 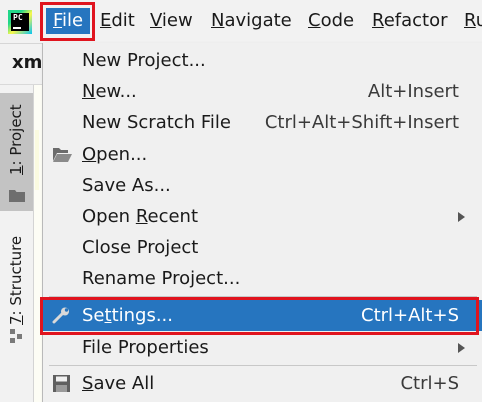 I want to click on tool-window-structure: 7: Structure, so click(x=16, y=290).